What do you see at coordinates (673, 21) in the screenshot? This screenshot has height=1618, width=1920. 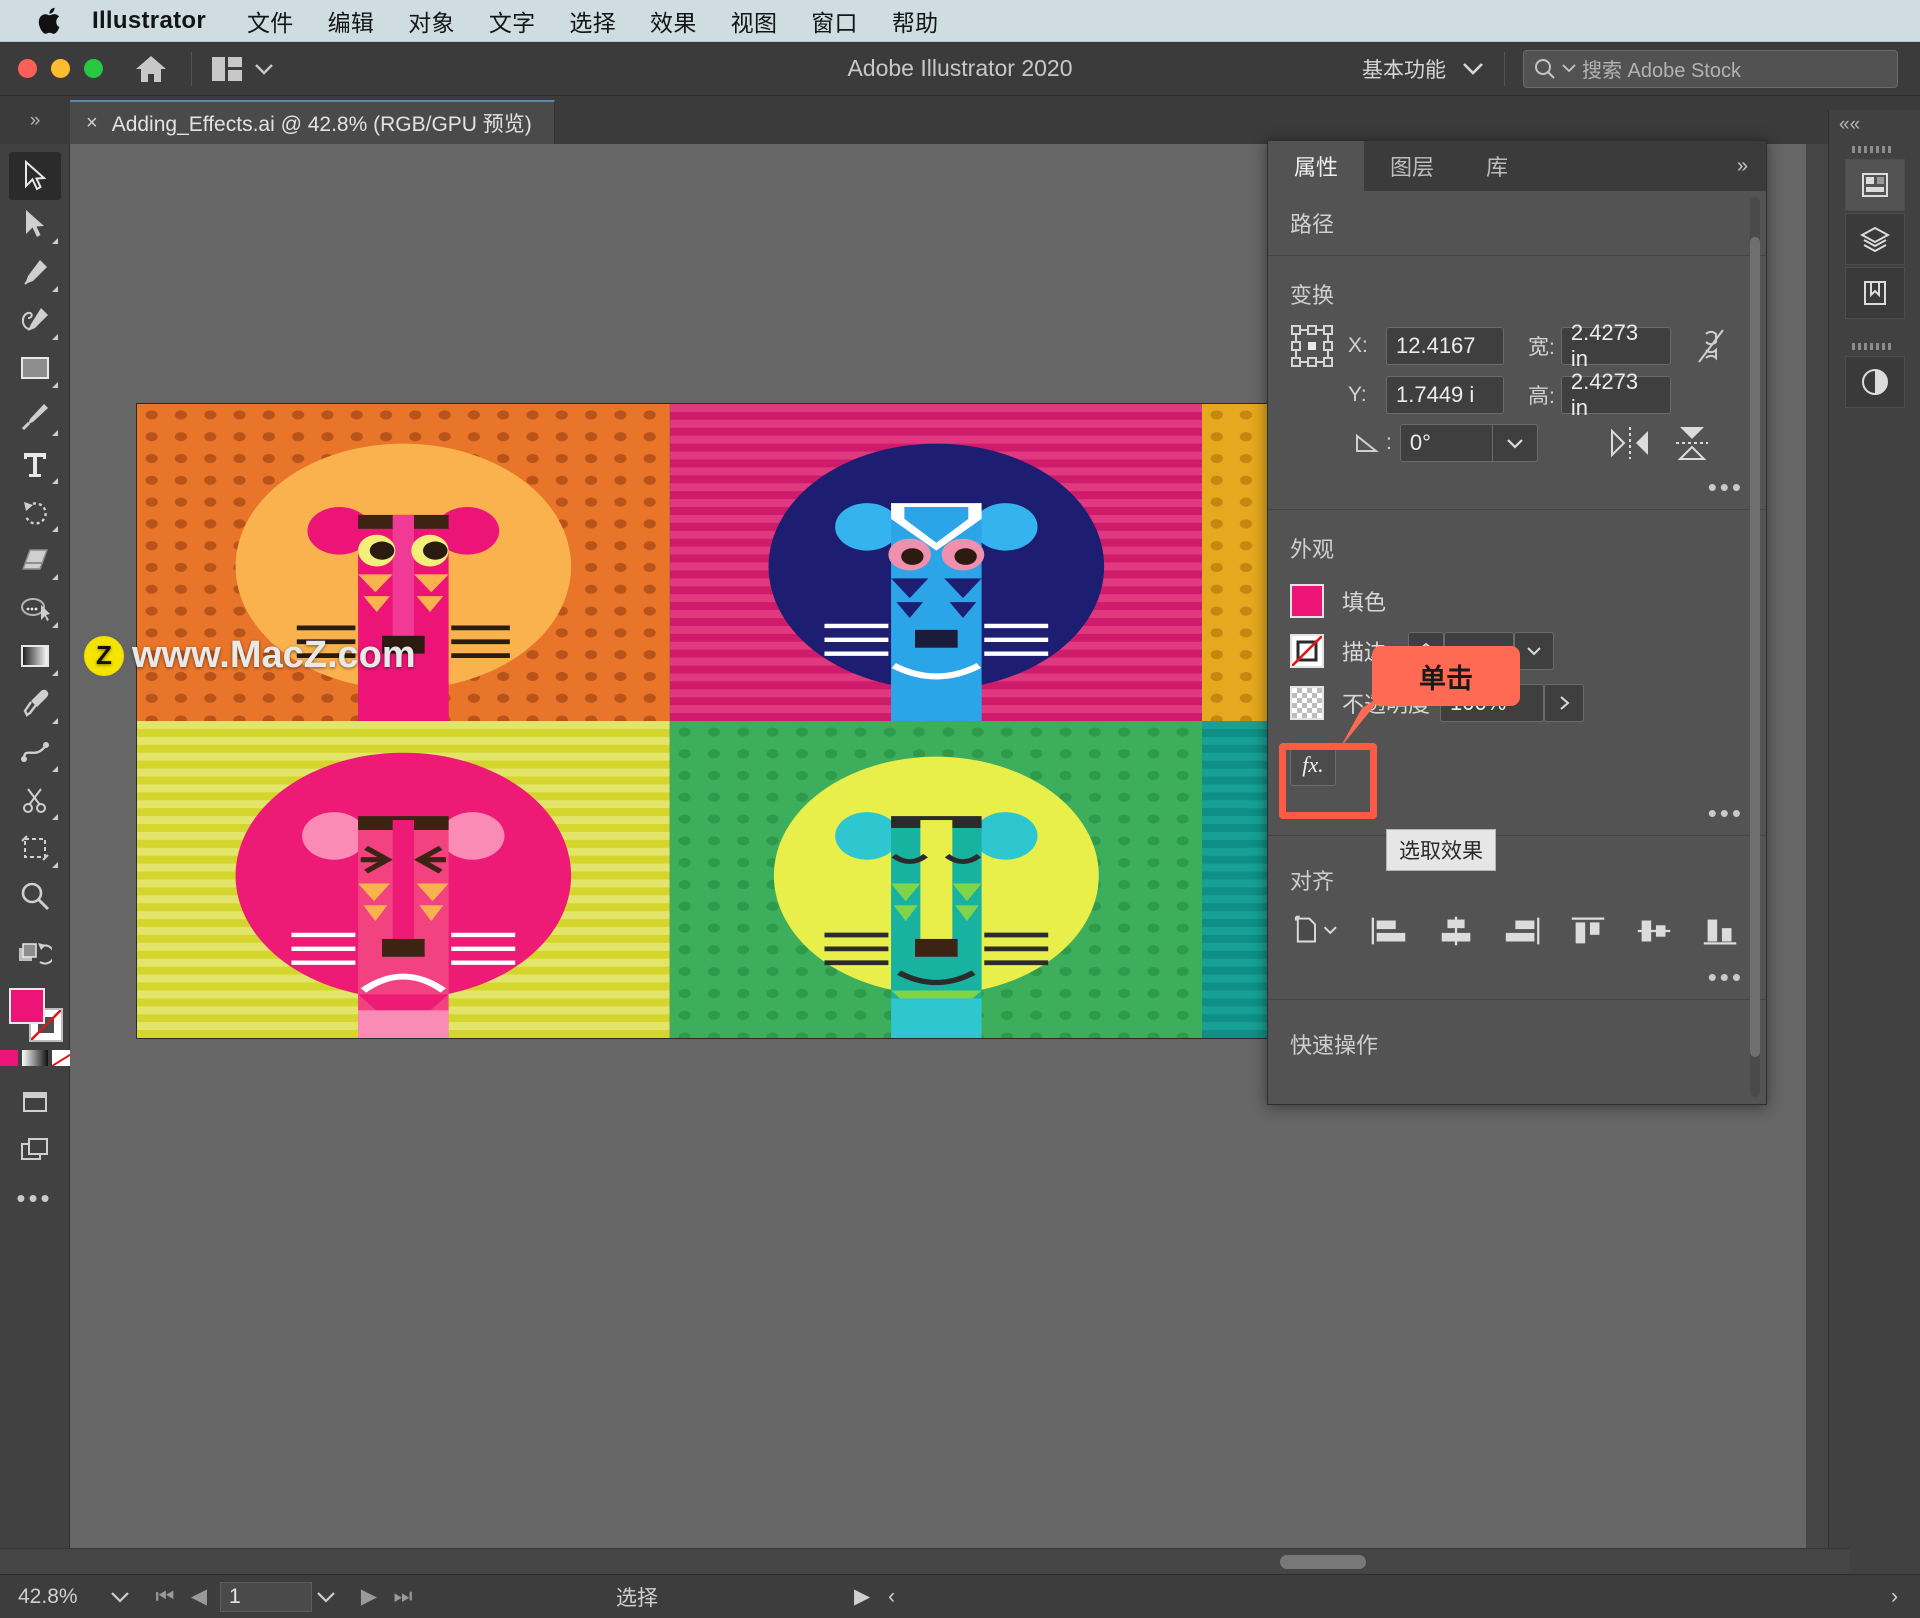 I see `menu-effect: 效果` at bounding box center [673, 21].